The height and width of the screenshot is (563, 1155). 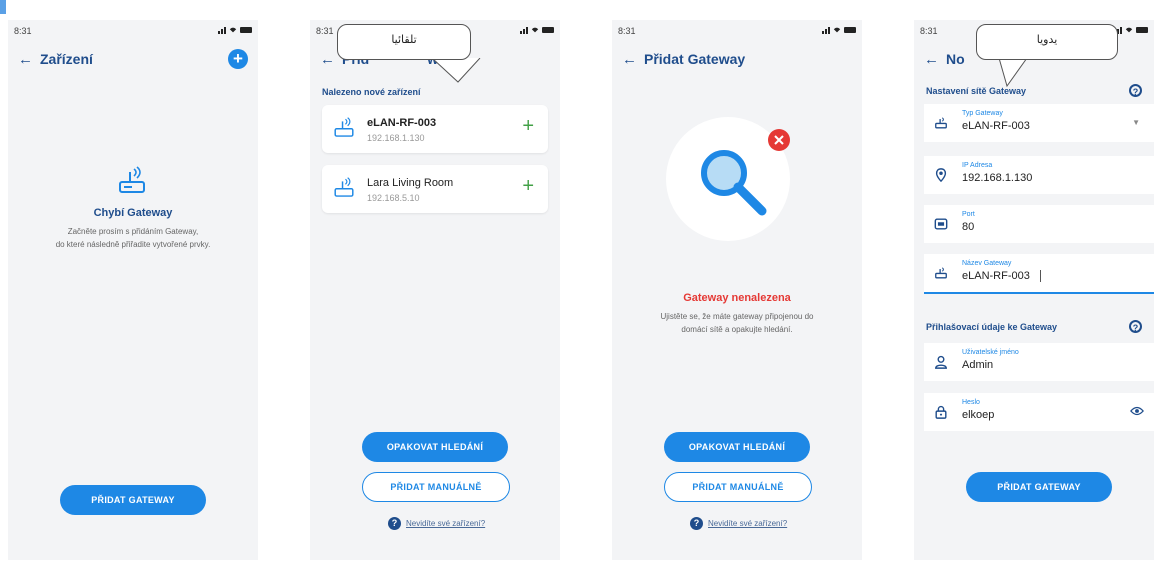 What do you see at coordinates (978, 415) in the screenshot?
I see `field-value: elkoep` at bounding box center [978, 415].